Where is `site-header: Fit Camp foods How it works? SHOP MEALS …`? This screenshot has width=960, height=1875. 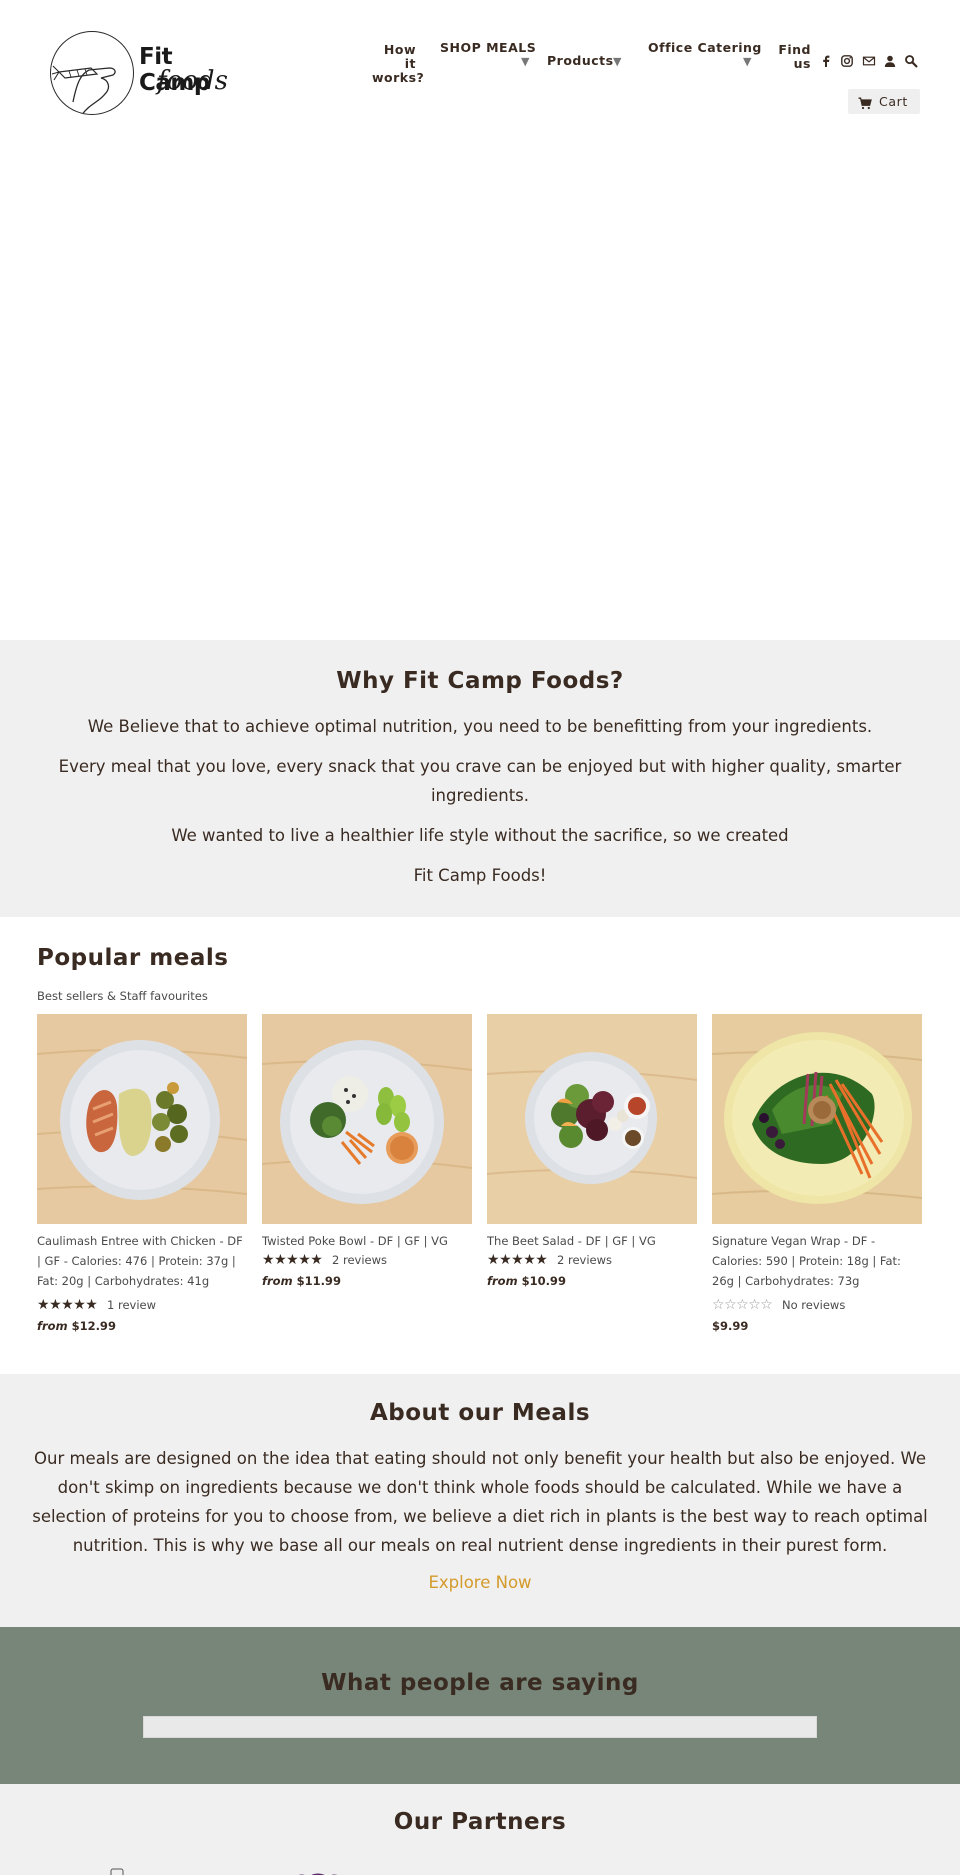 site-header: Fit Camp foods How it works? SHOP MEALS … is located at coordinates (480, 65).